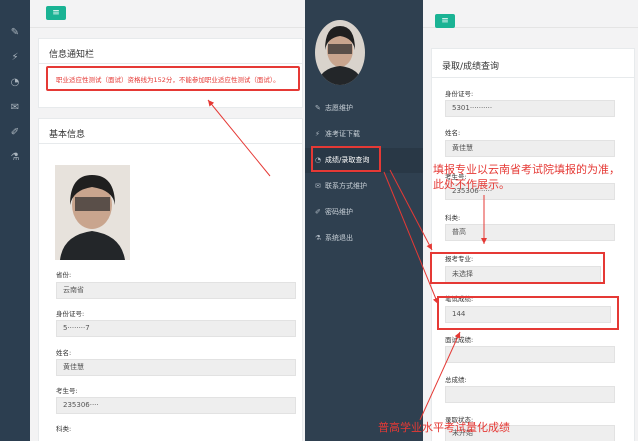 This screenshot has height=441, width=638. I want to click on query-total-score-field, so click(530, 394).